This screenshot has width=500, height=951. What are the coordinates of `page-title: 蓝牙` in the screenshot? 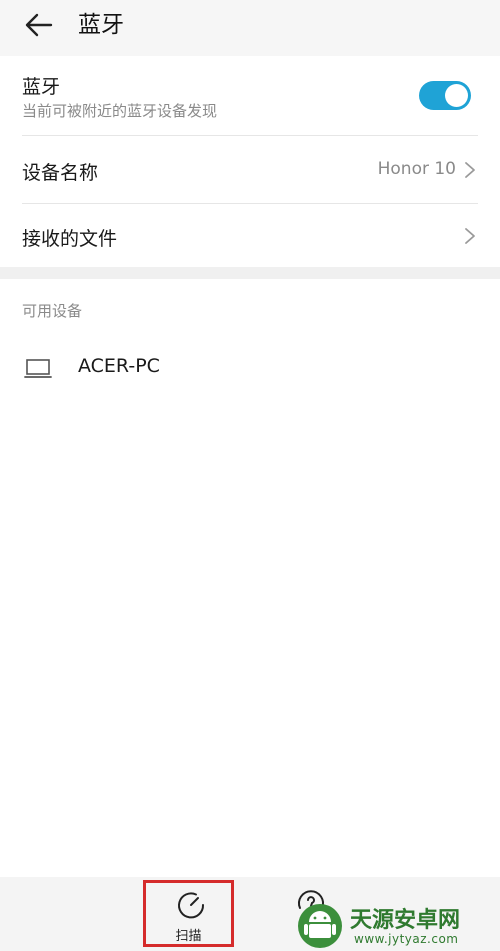 It's located at (101, 25).